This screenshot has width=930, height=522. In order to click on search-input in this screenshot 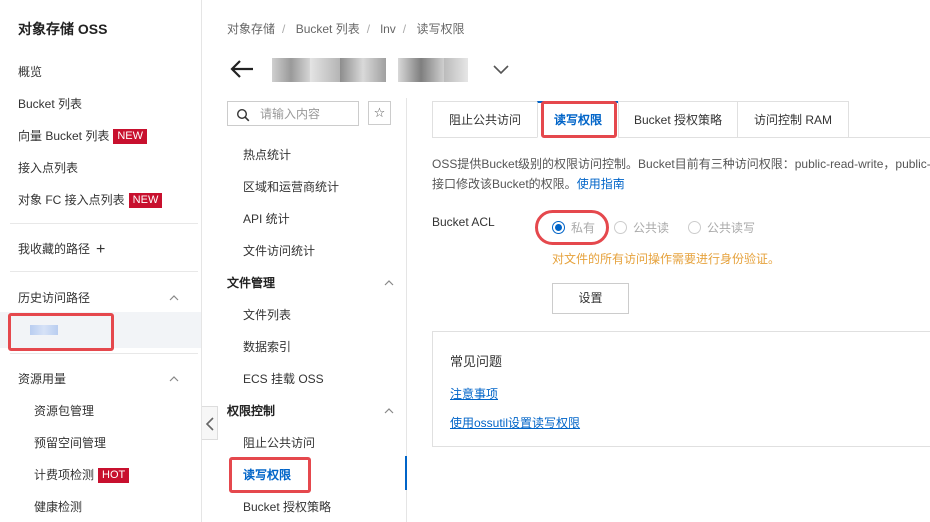, I will do `click(307, 113)`.